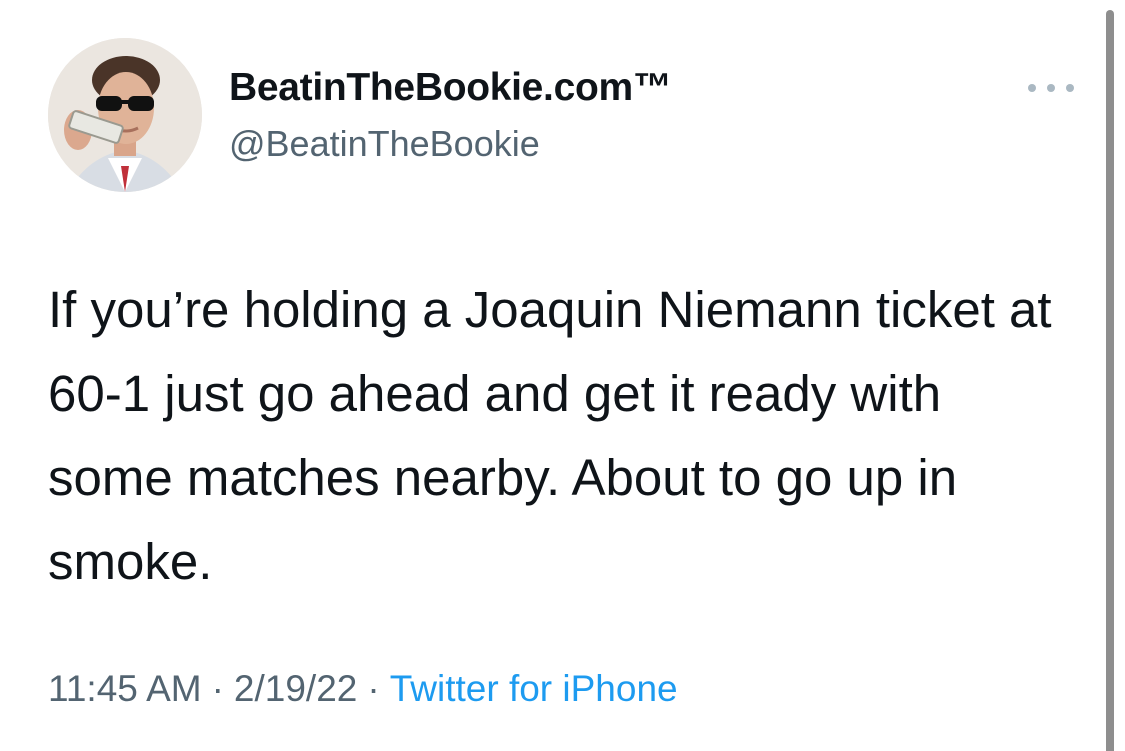  I want to click on avatar-image, so click(125, 115).